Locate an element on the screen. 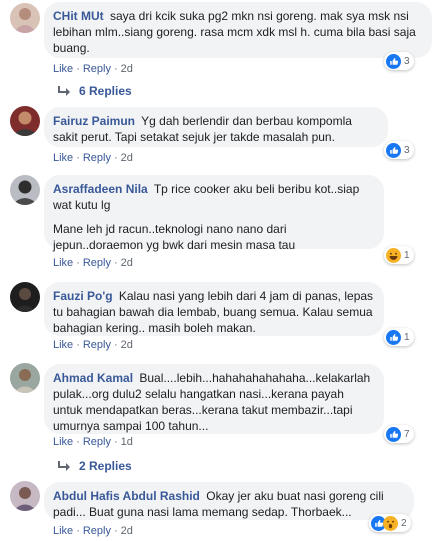 The image size is (448, 541). comment-actions: Like · Reply · 1d is located at coordinates (93, 442).